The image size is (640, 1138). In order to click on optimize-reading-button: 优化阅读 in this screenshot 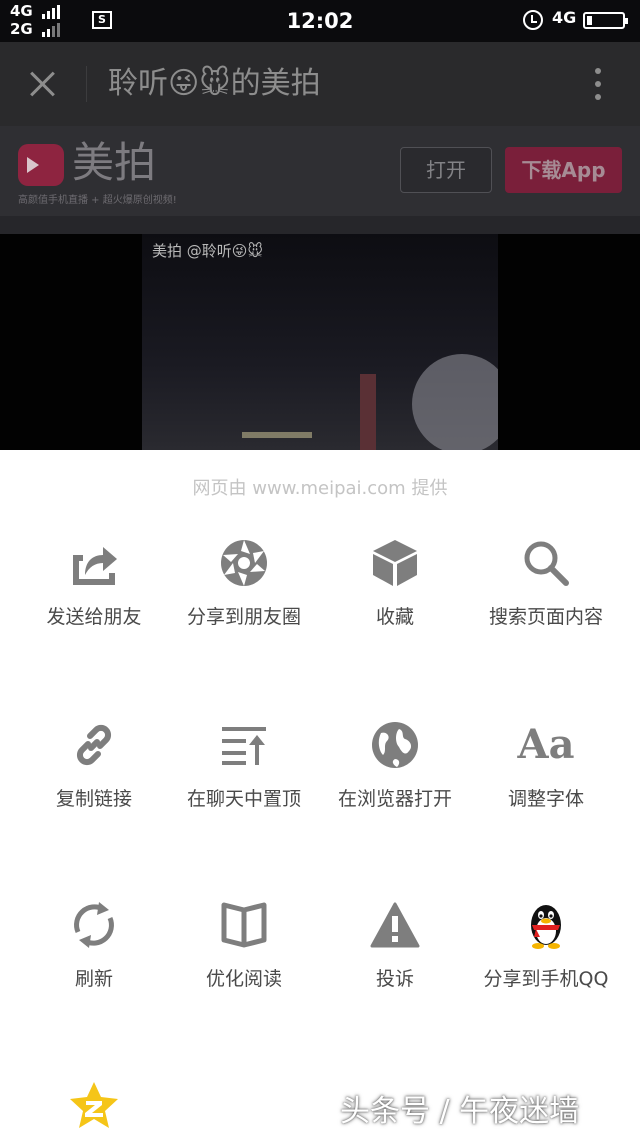, I will do `click(244, 975)`.